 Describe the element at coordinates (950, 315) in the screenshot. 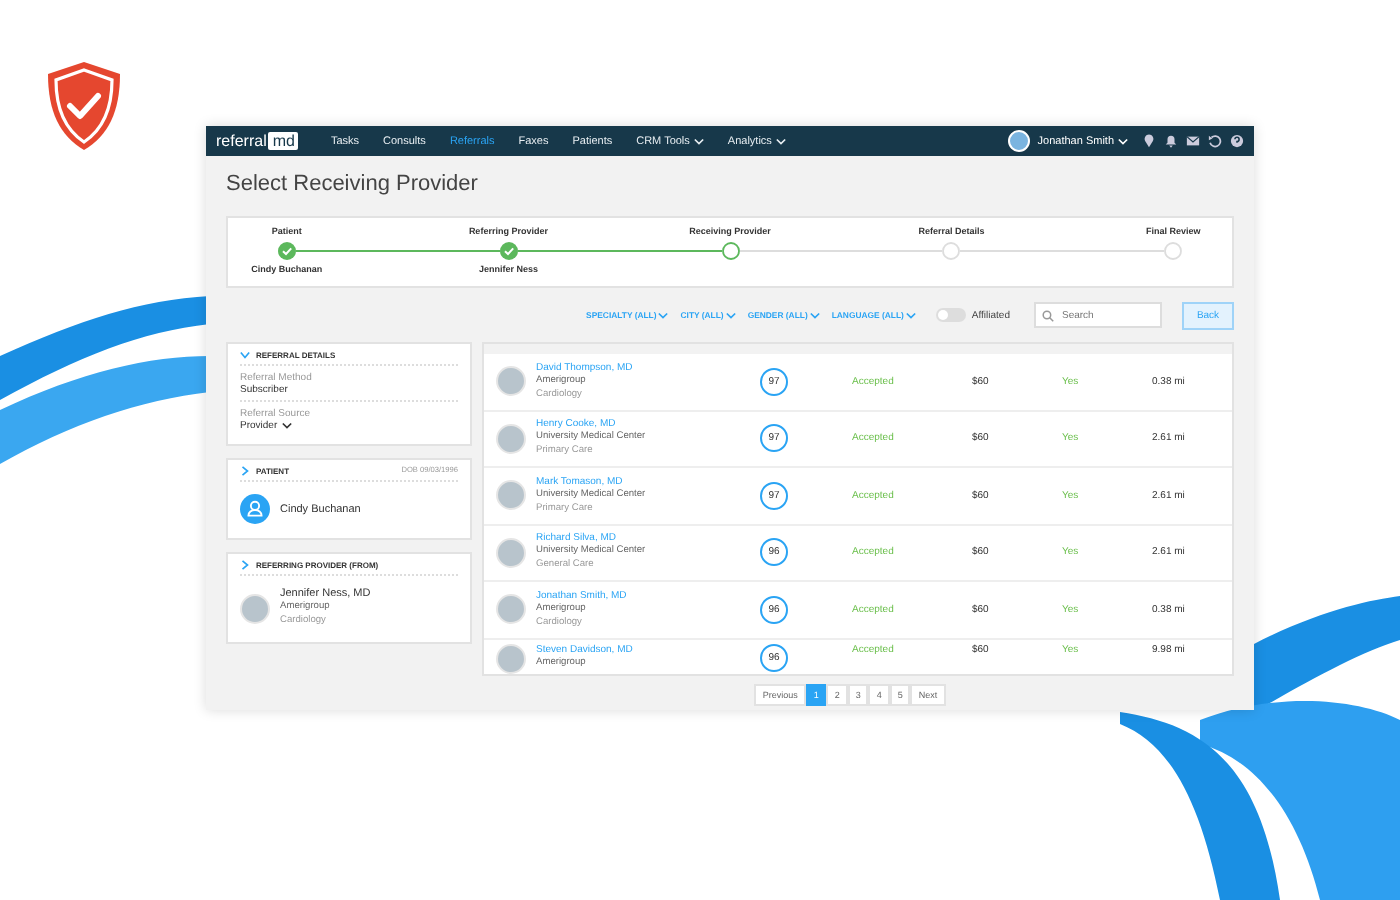

I see `affiliated-toggle` at that location.